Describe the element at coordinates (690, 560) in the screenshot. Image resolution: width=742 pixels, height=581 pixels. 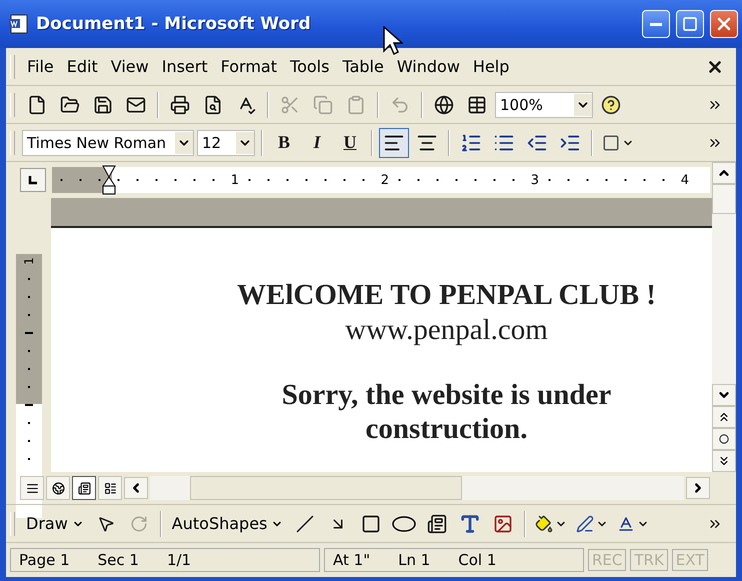
I see `status-indicator: EXT` at that location.